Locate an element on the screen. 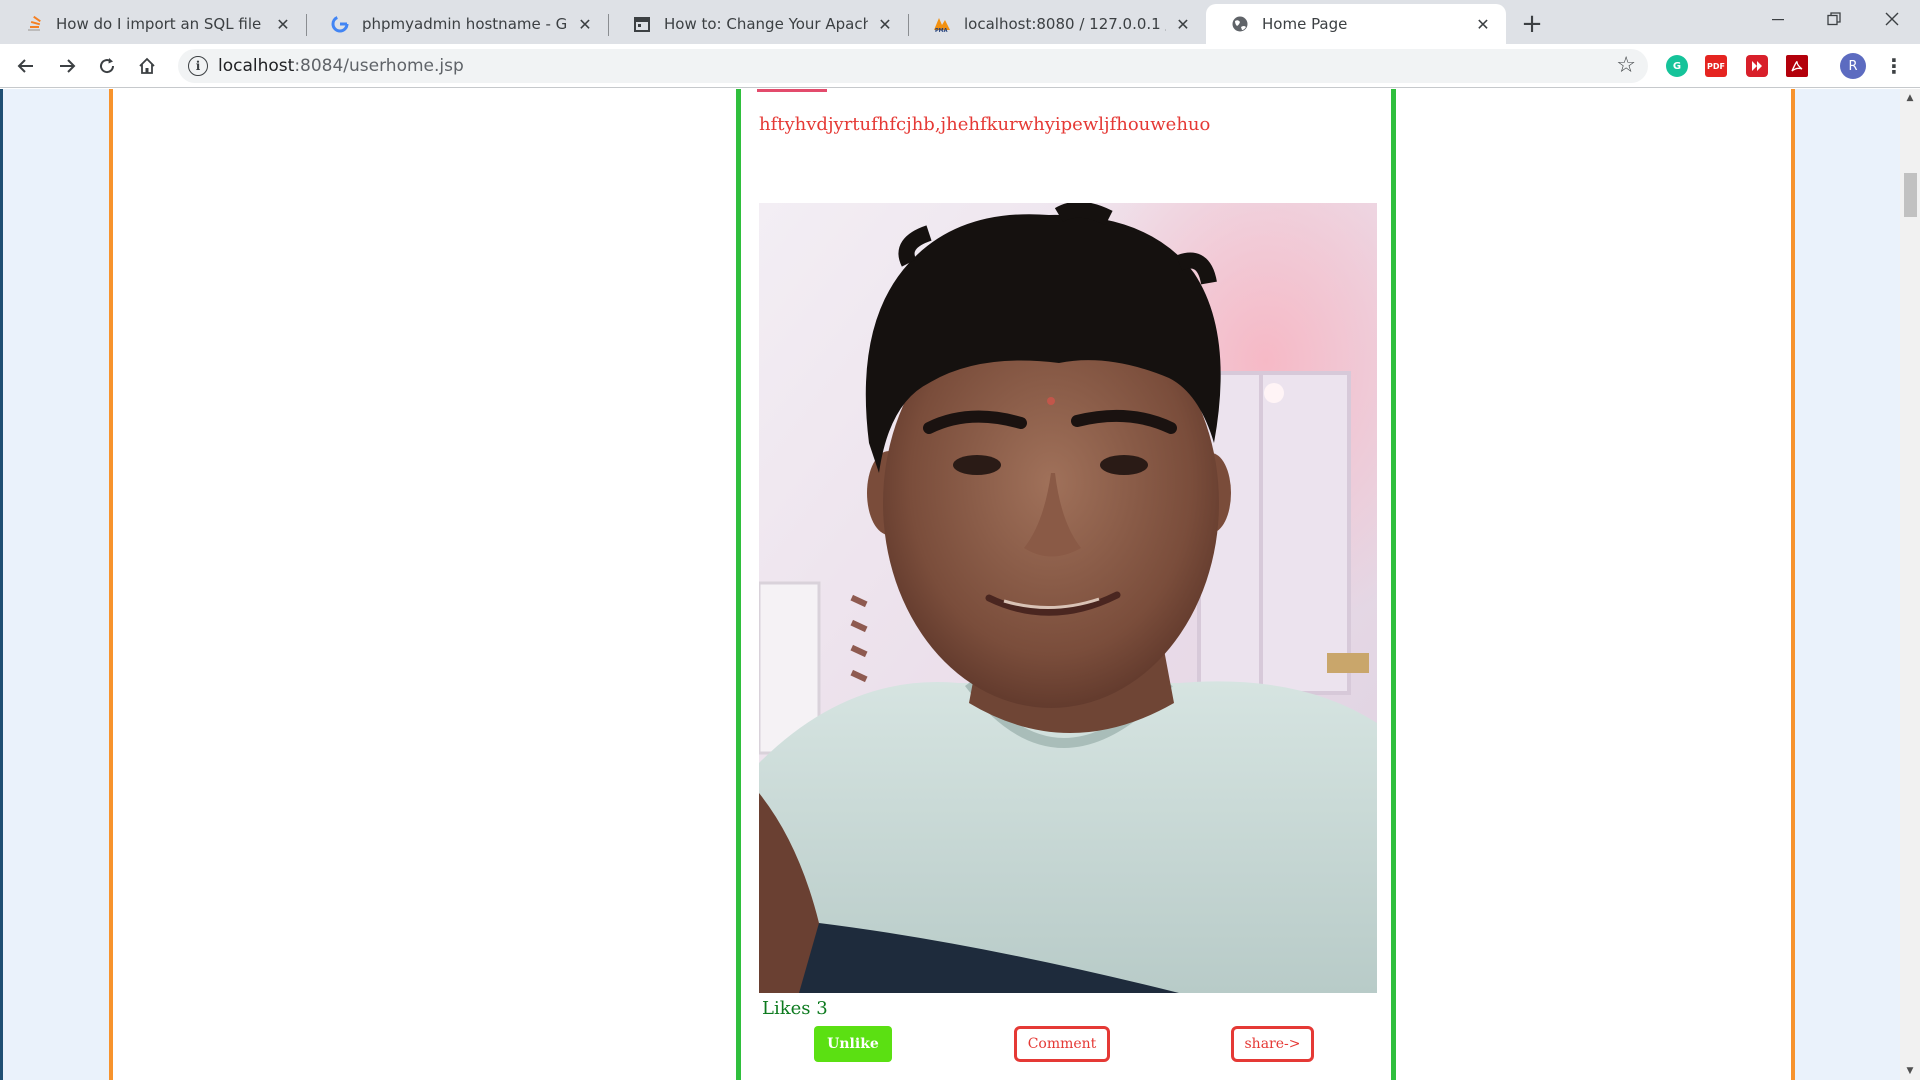  unlike-button: Unlike is located at coordinates (853, 1044).